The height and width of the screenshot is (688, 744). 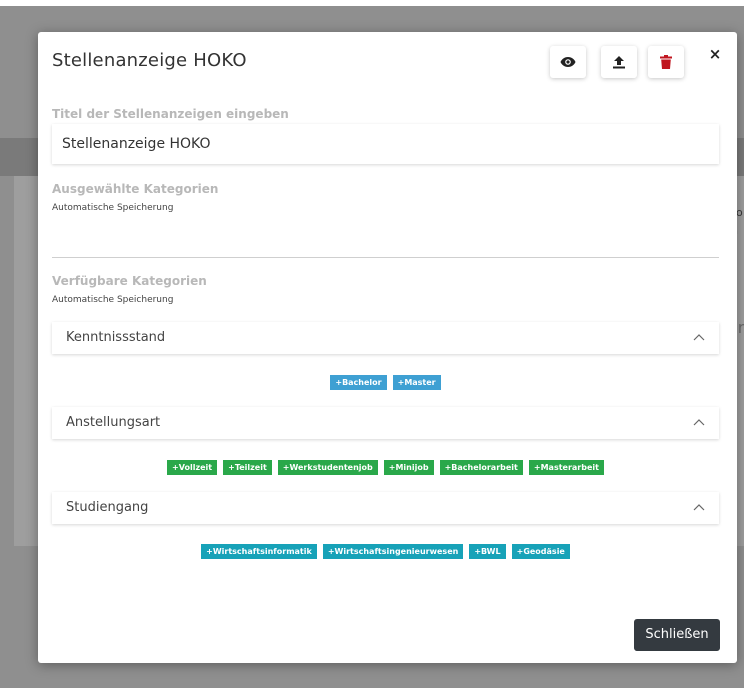 What do you see at coordinates (385, 508) in the screenshot?
I see `accordion-study-program: Studiengang` at bounding box center [385, 508].